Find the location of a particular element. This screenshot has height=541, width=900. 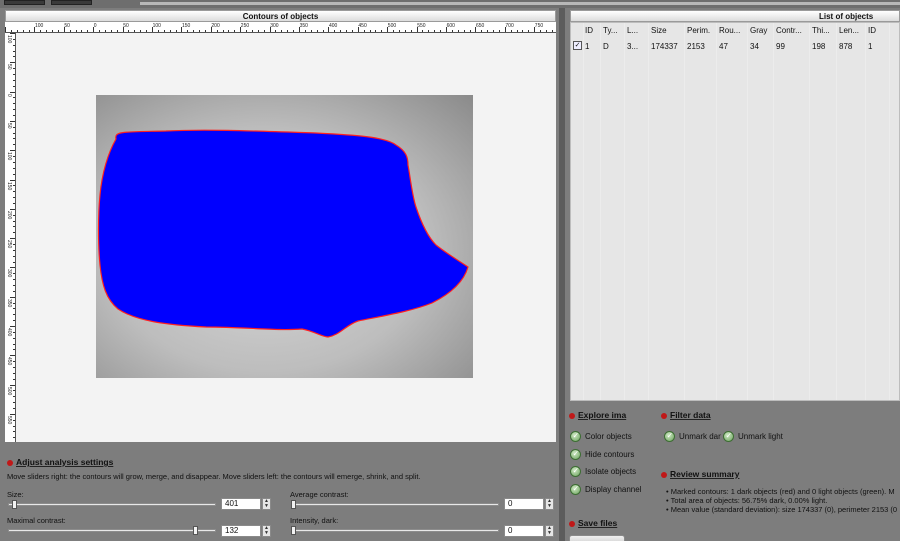

col-header-id2: ID is located at coordinates (872, 30).